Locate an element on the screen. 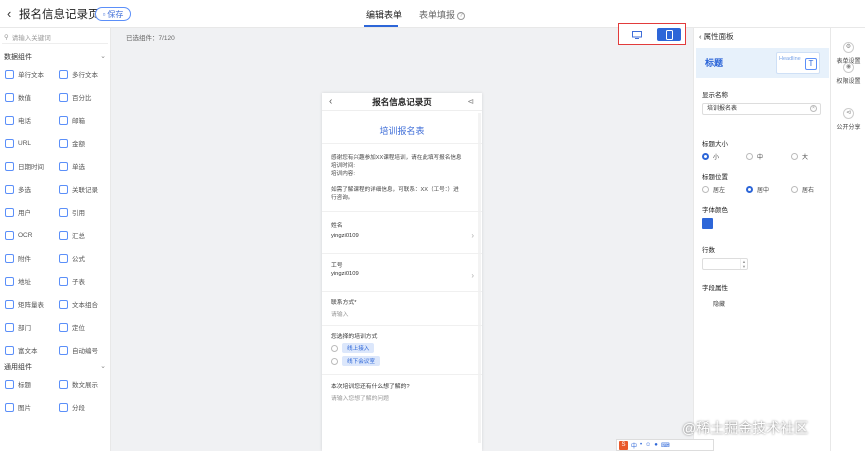  component-item: 百分比 is located at coordinates (84, 97).